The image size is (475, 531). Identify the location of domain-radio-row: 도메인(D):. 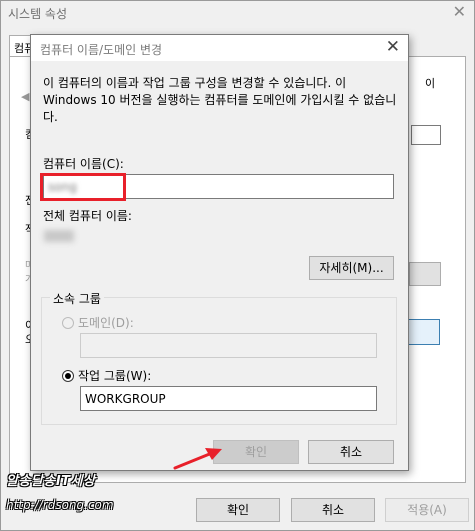
(98, 322).